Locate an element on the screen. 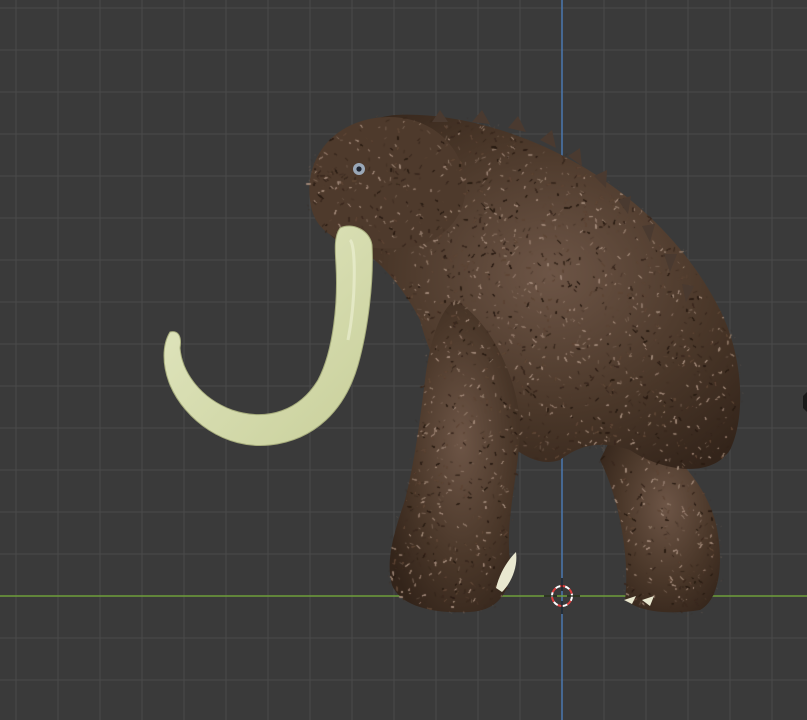 The image size is (807, 720). navigation-gizmo-edge is located at coordinates (805, 402).